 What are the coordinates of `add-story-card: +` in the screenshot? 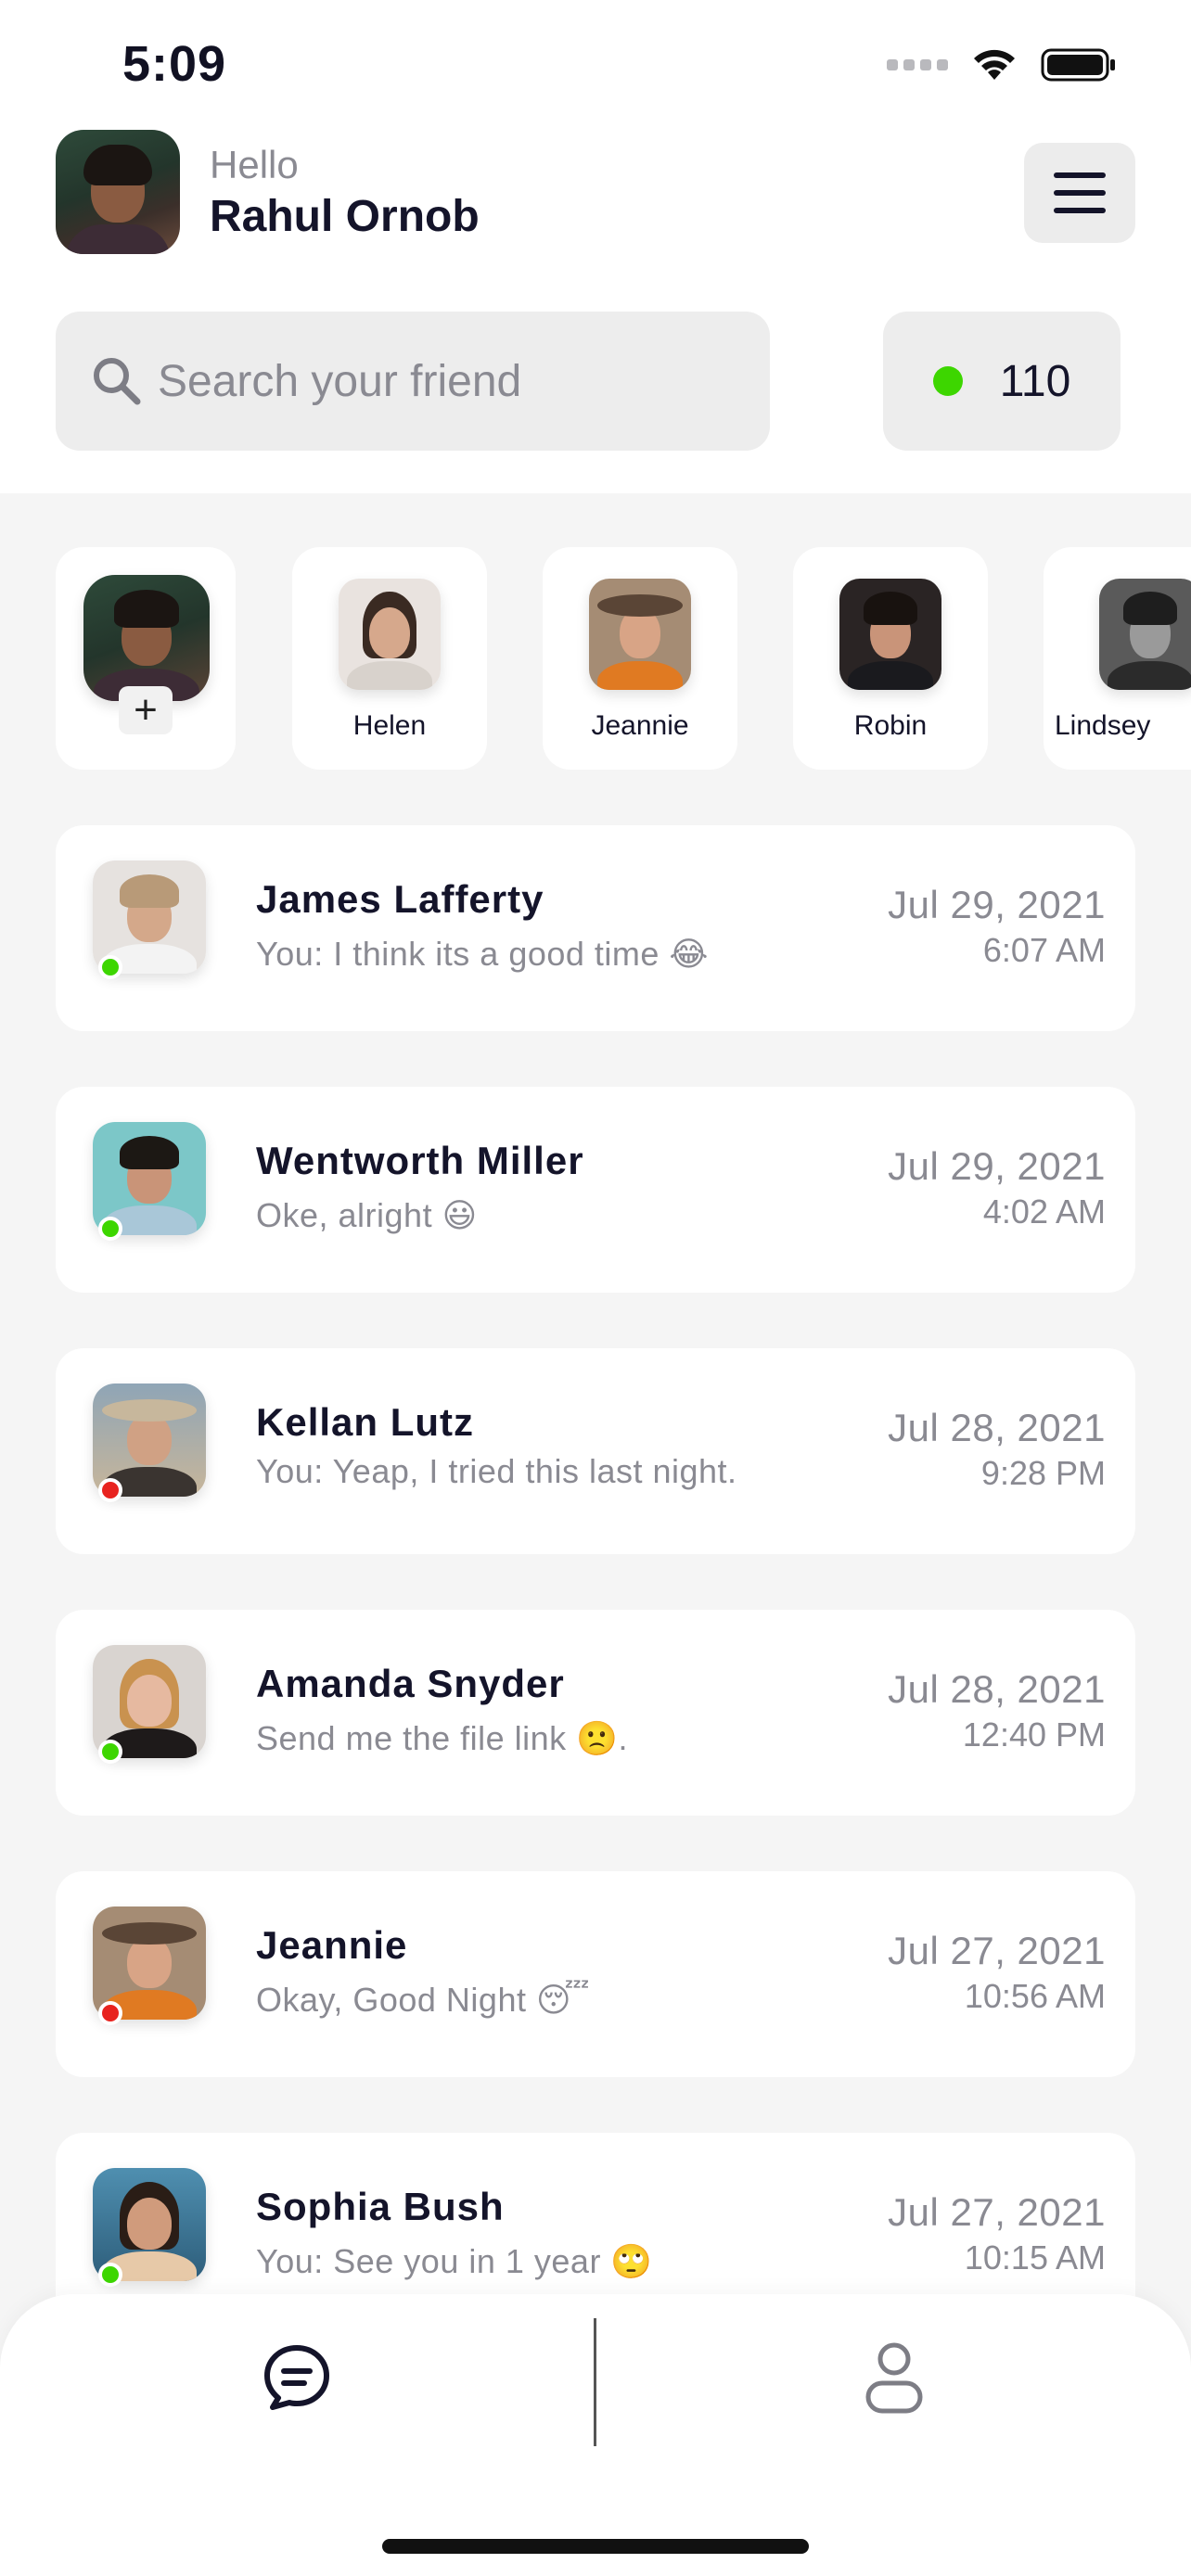 It's located at (146, 658).